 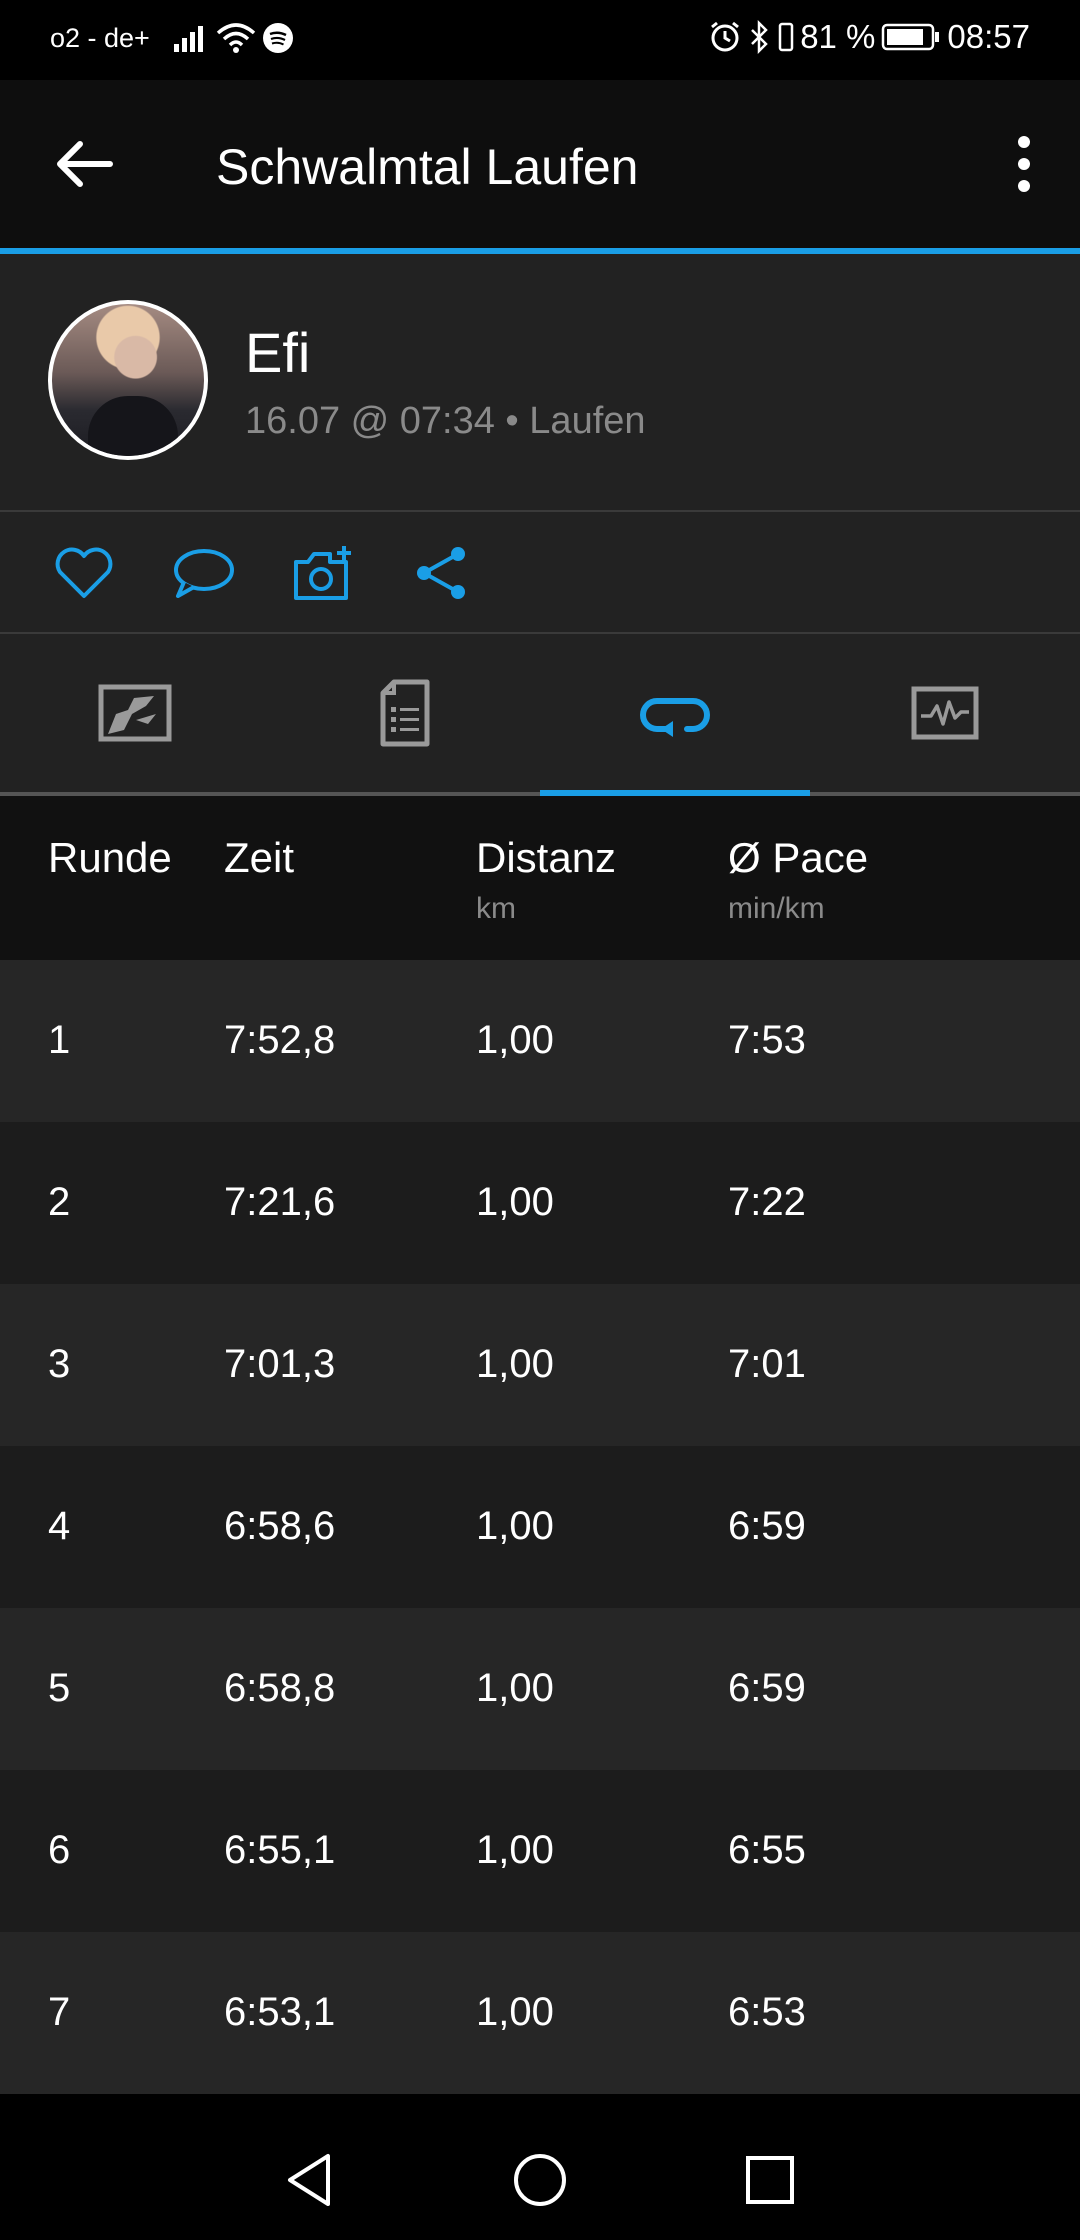 I want to click on lap-pace: 7:01, so click(x=767, y=1364).